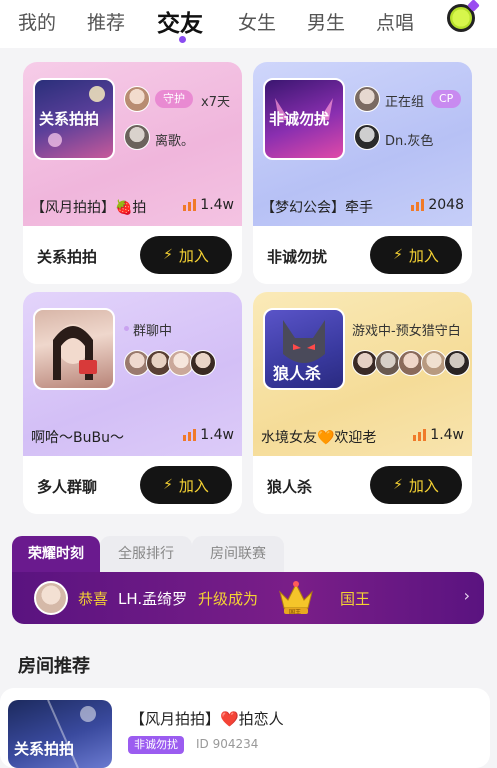 The image size is (497, 768). I want to click on active-tab-indicator, so click(182, 39).